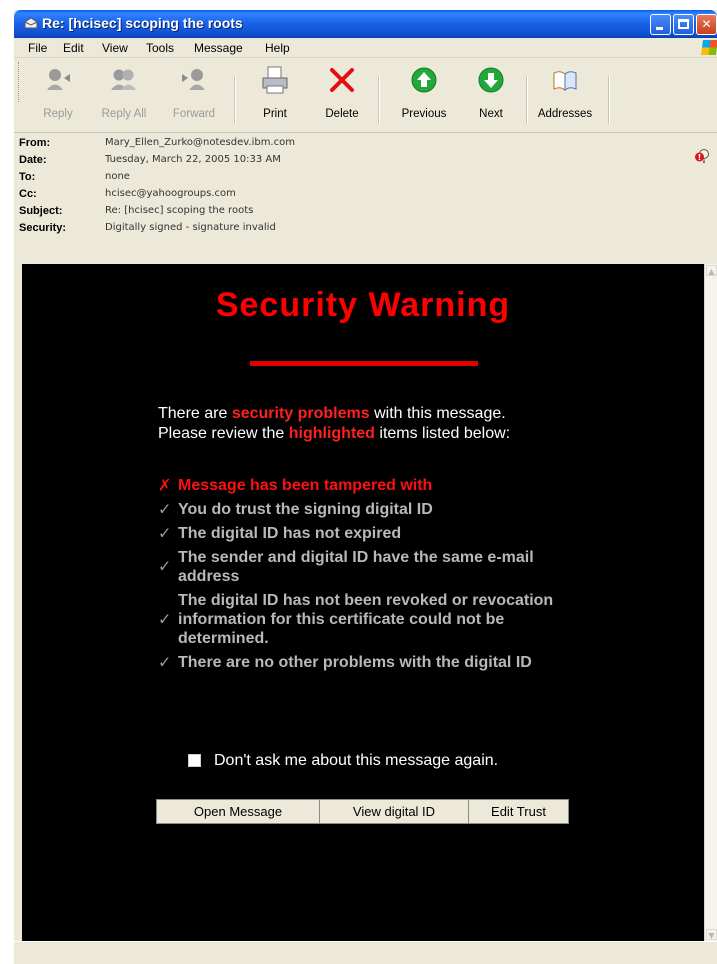  What do you see at coordinates (442, 433) in the screenshot?
I see `intro-text: items listed below:` at bounding box center [442, 433].